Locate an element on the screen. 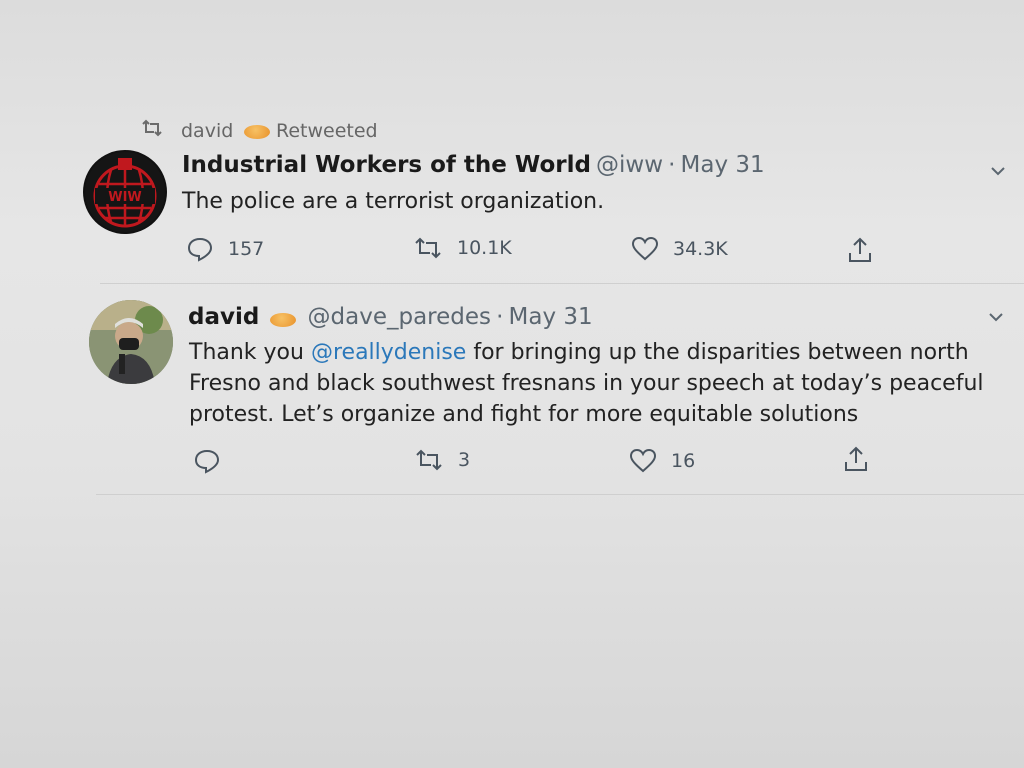  reply-button is located at coordinates (214, 461).